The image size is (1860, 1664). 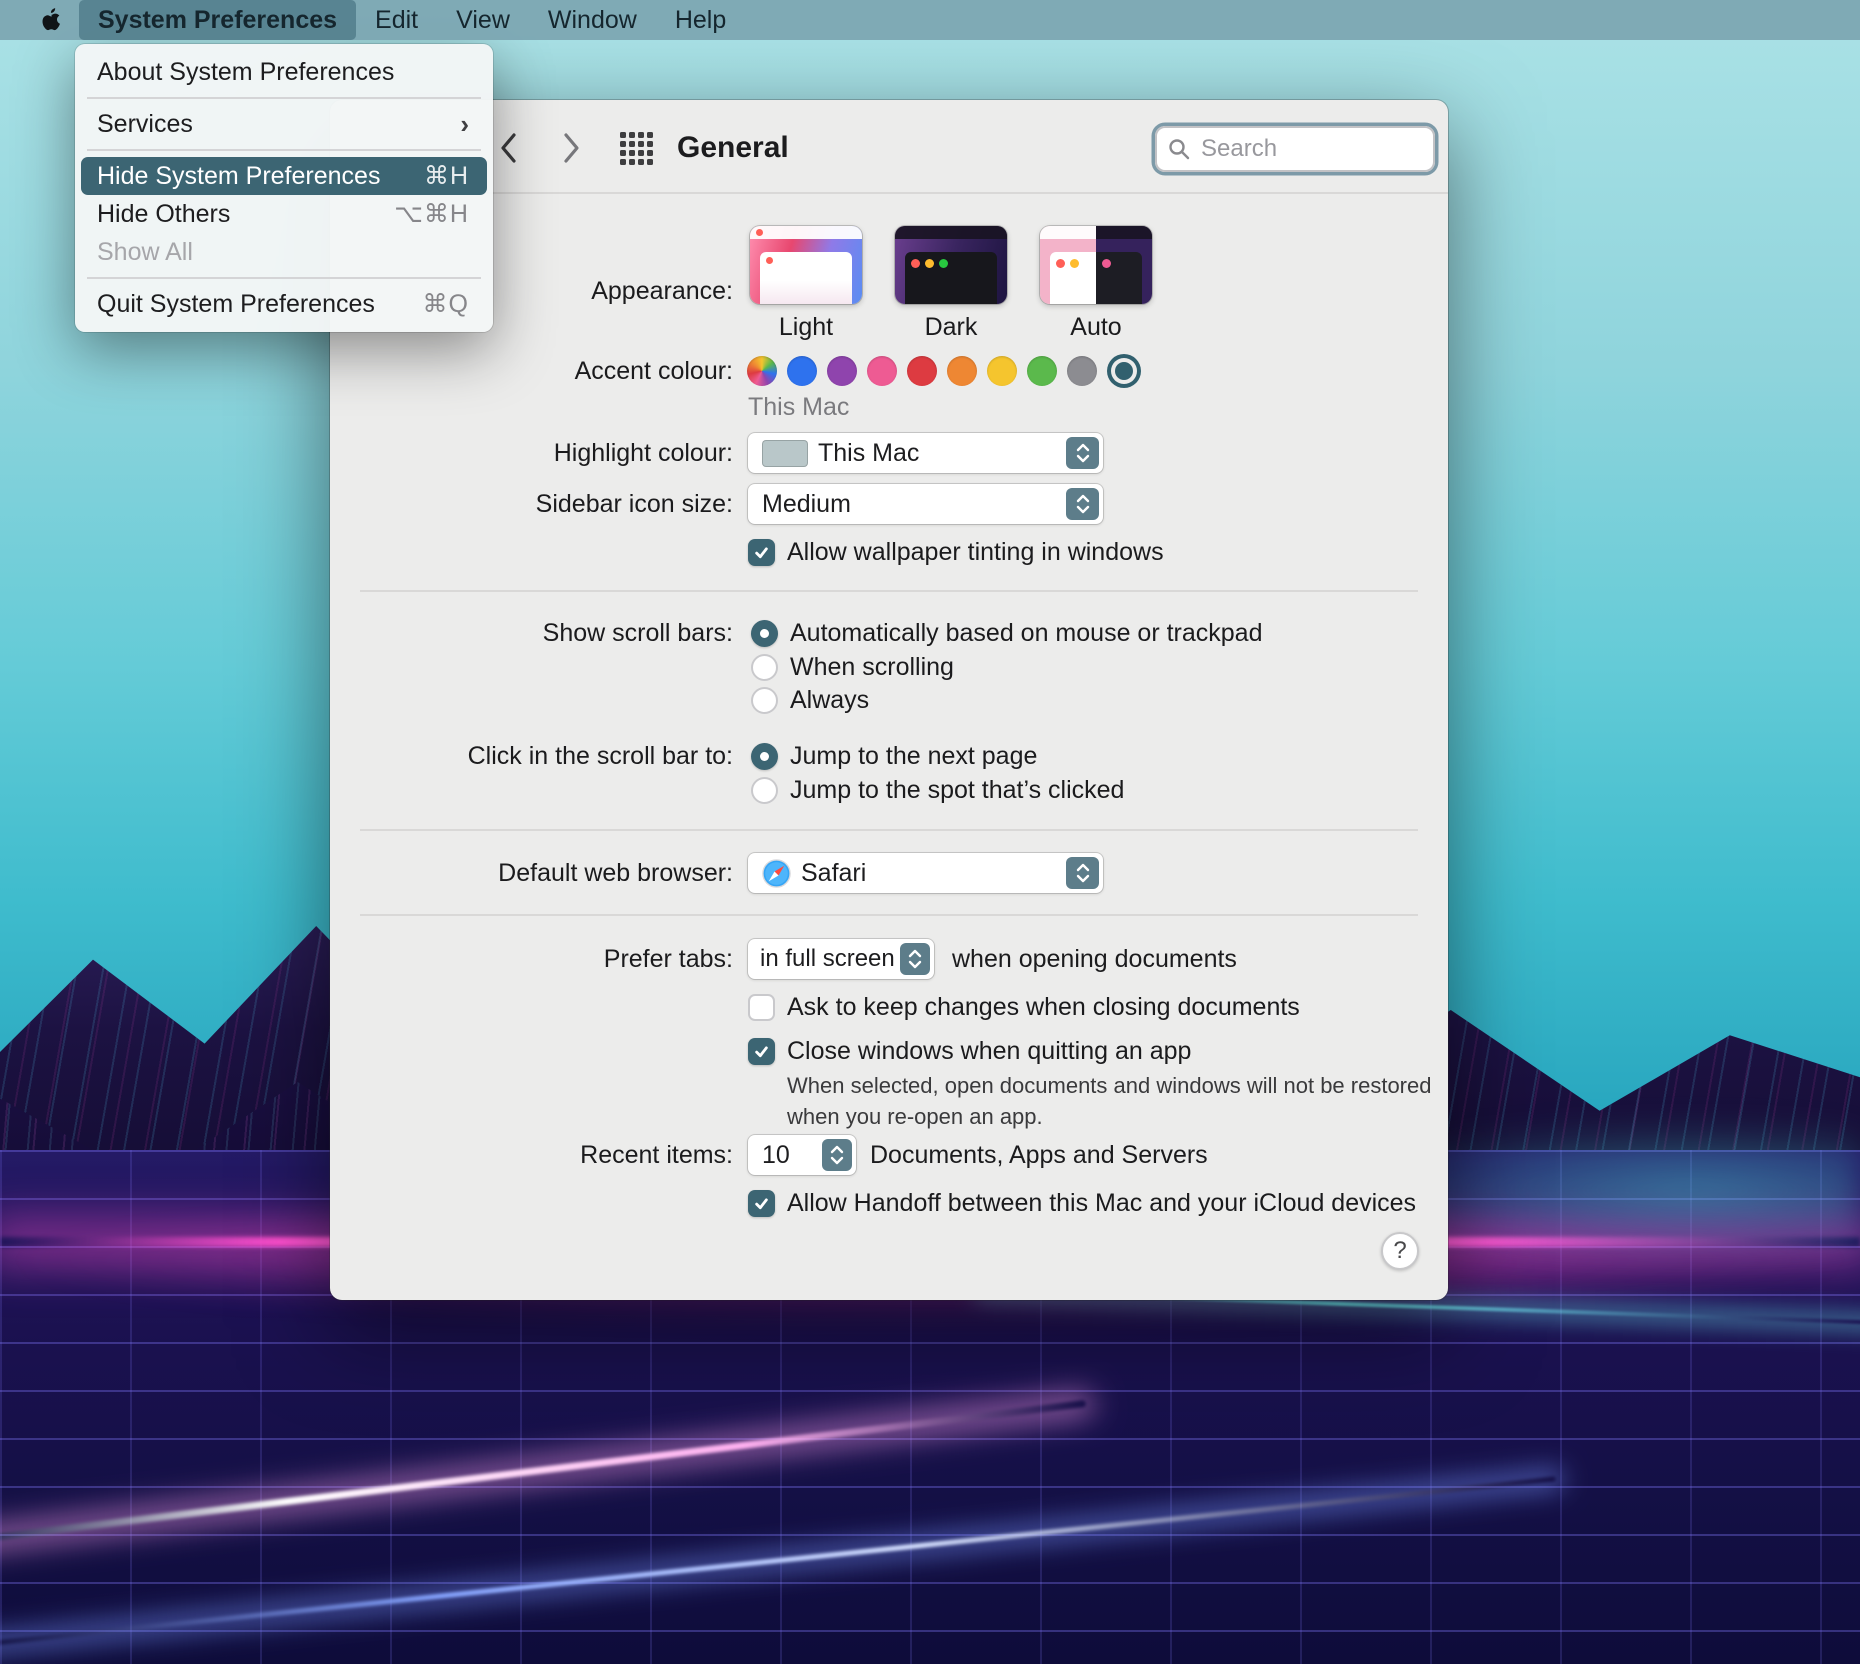 I want to click on menu-item-hide-system-preferences: Hide System Preferences ⌘H, so click(x=284, y=176).